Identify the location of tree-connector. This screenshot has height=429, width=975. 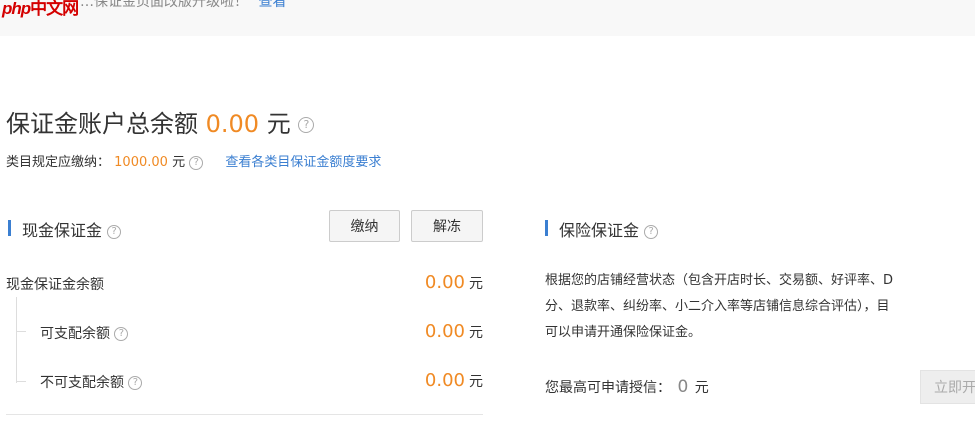
(16, 340).